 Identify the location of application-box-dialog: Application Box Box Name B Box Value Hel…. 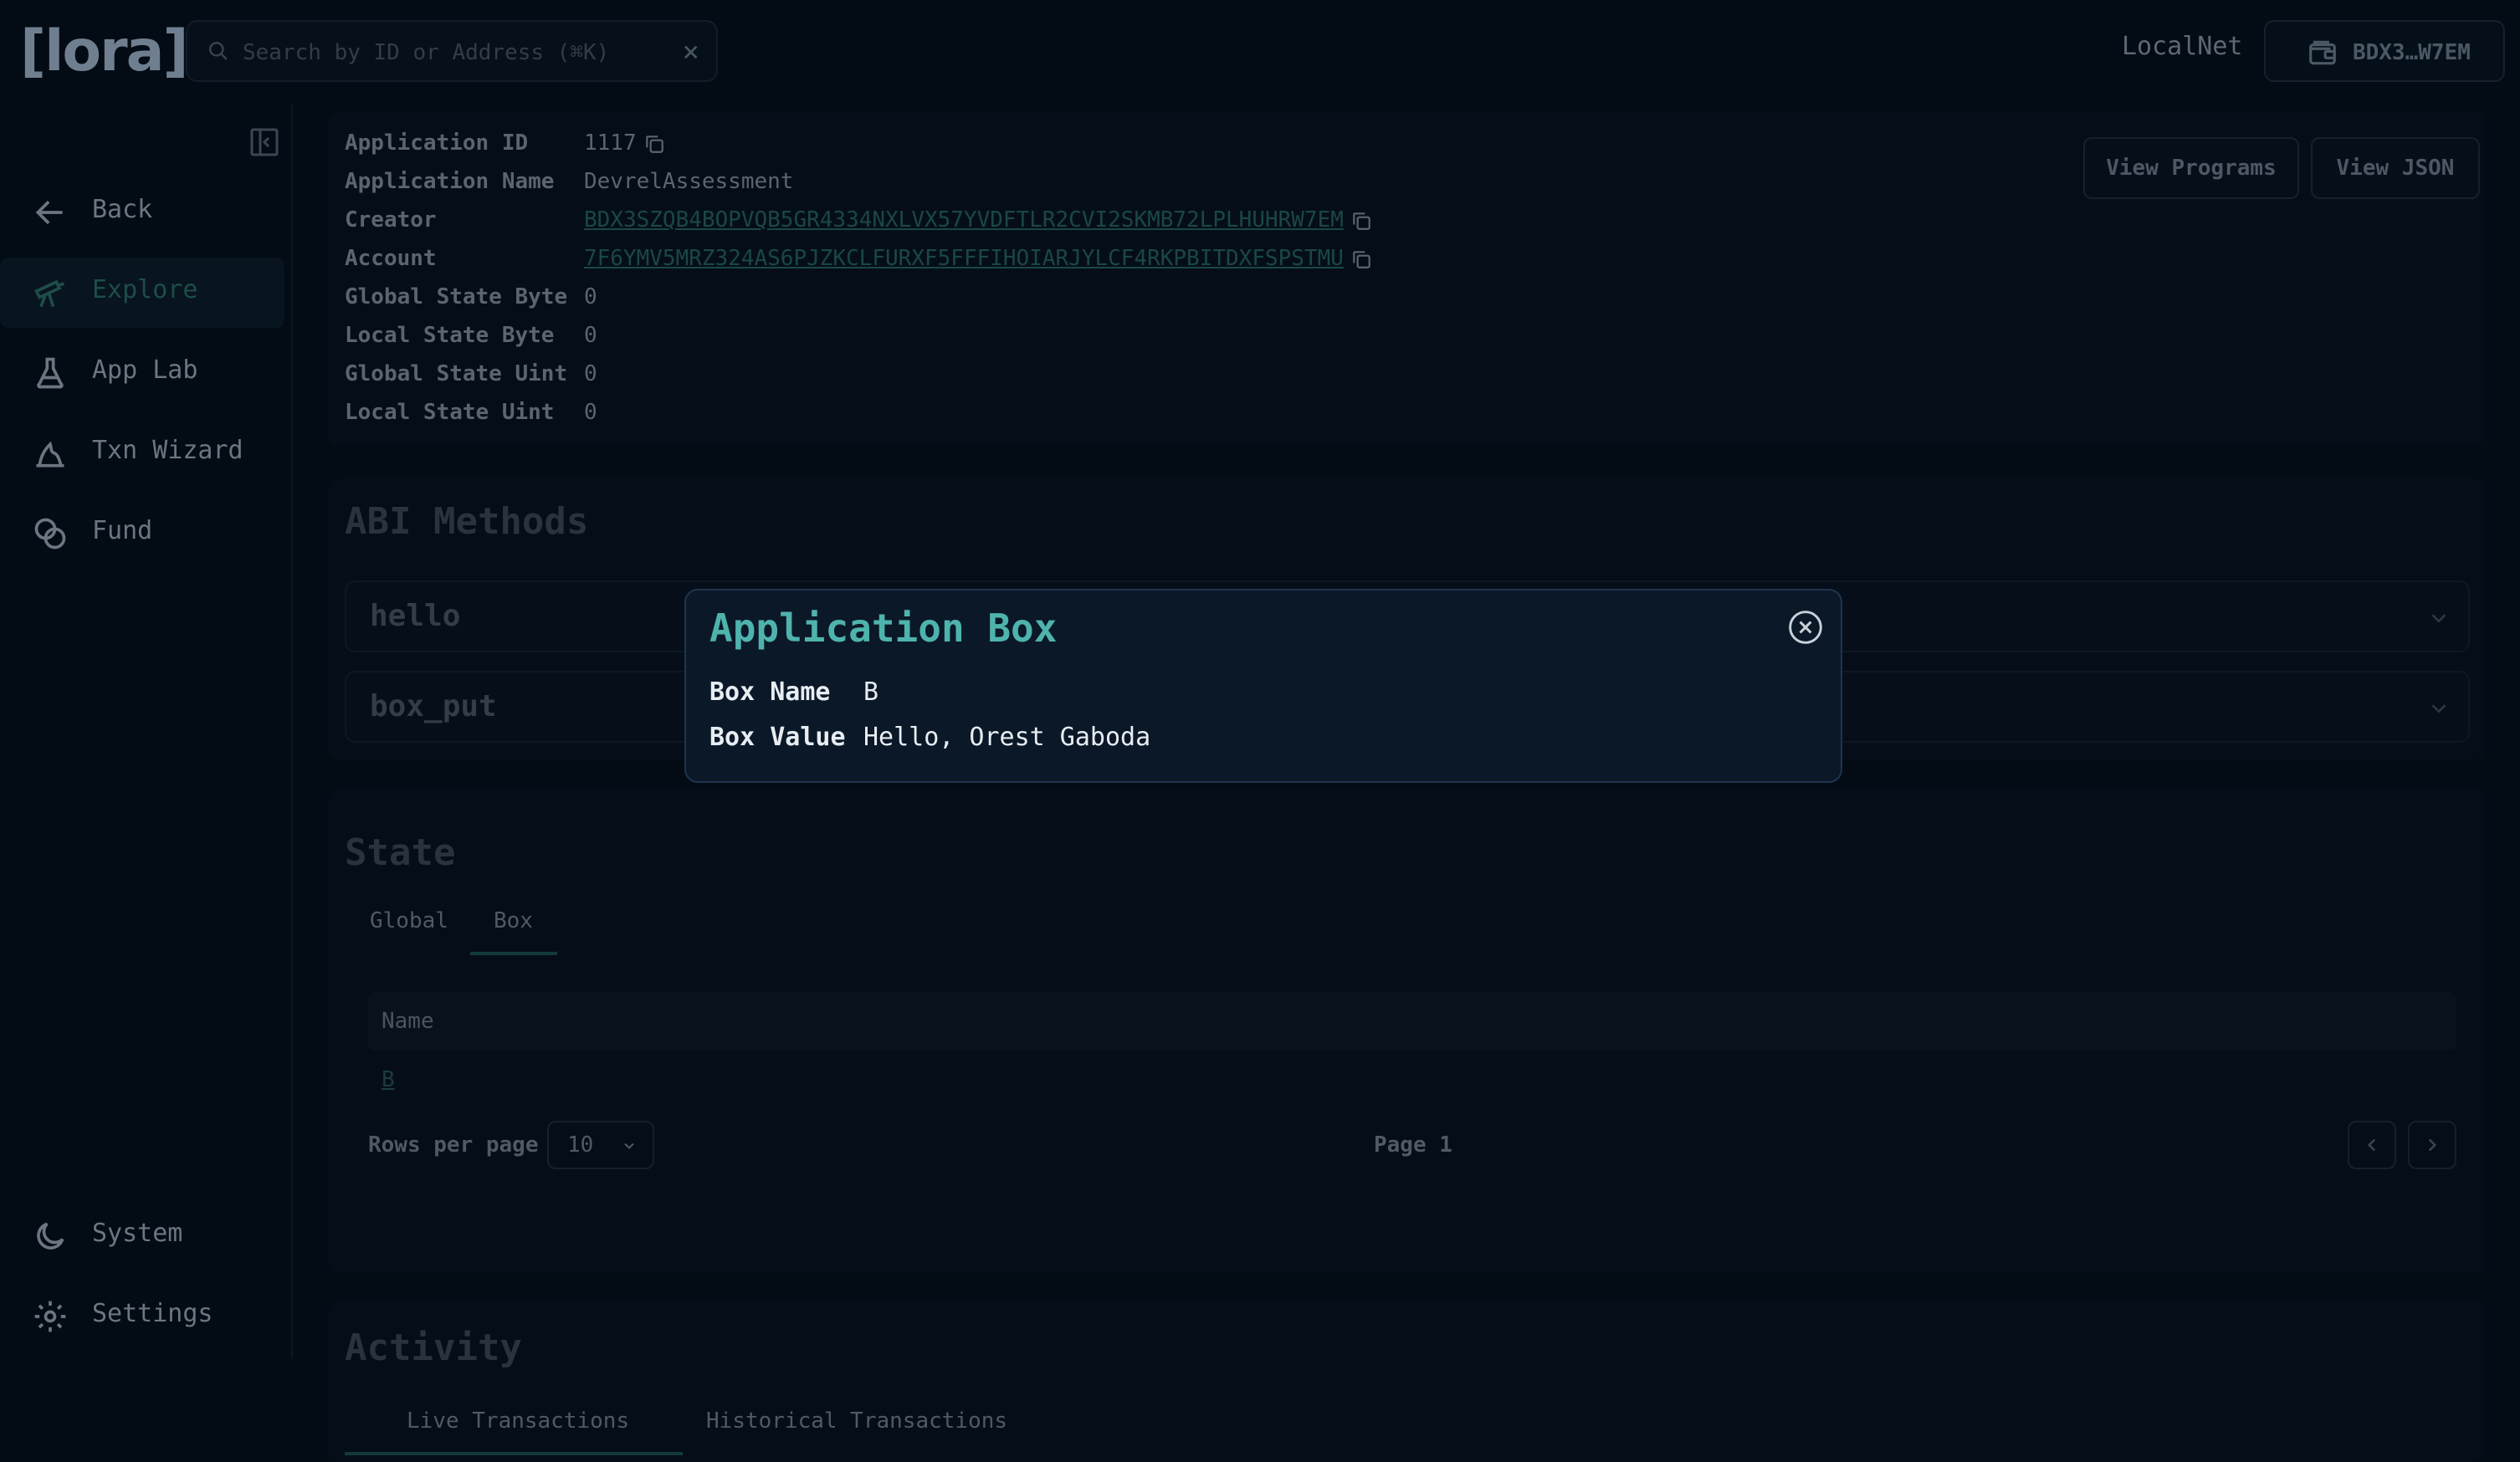
(1263, 686).